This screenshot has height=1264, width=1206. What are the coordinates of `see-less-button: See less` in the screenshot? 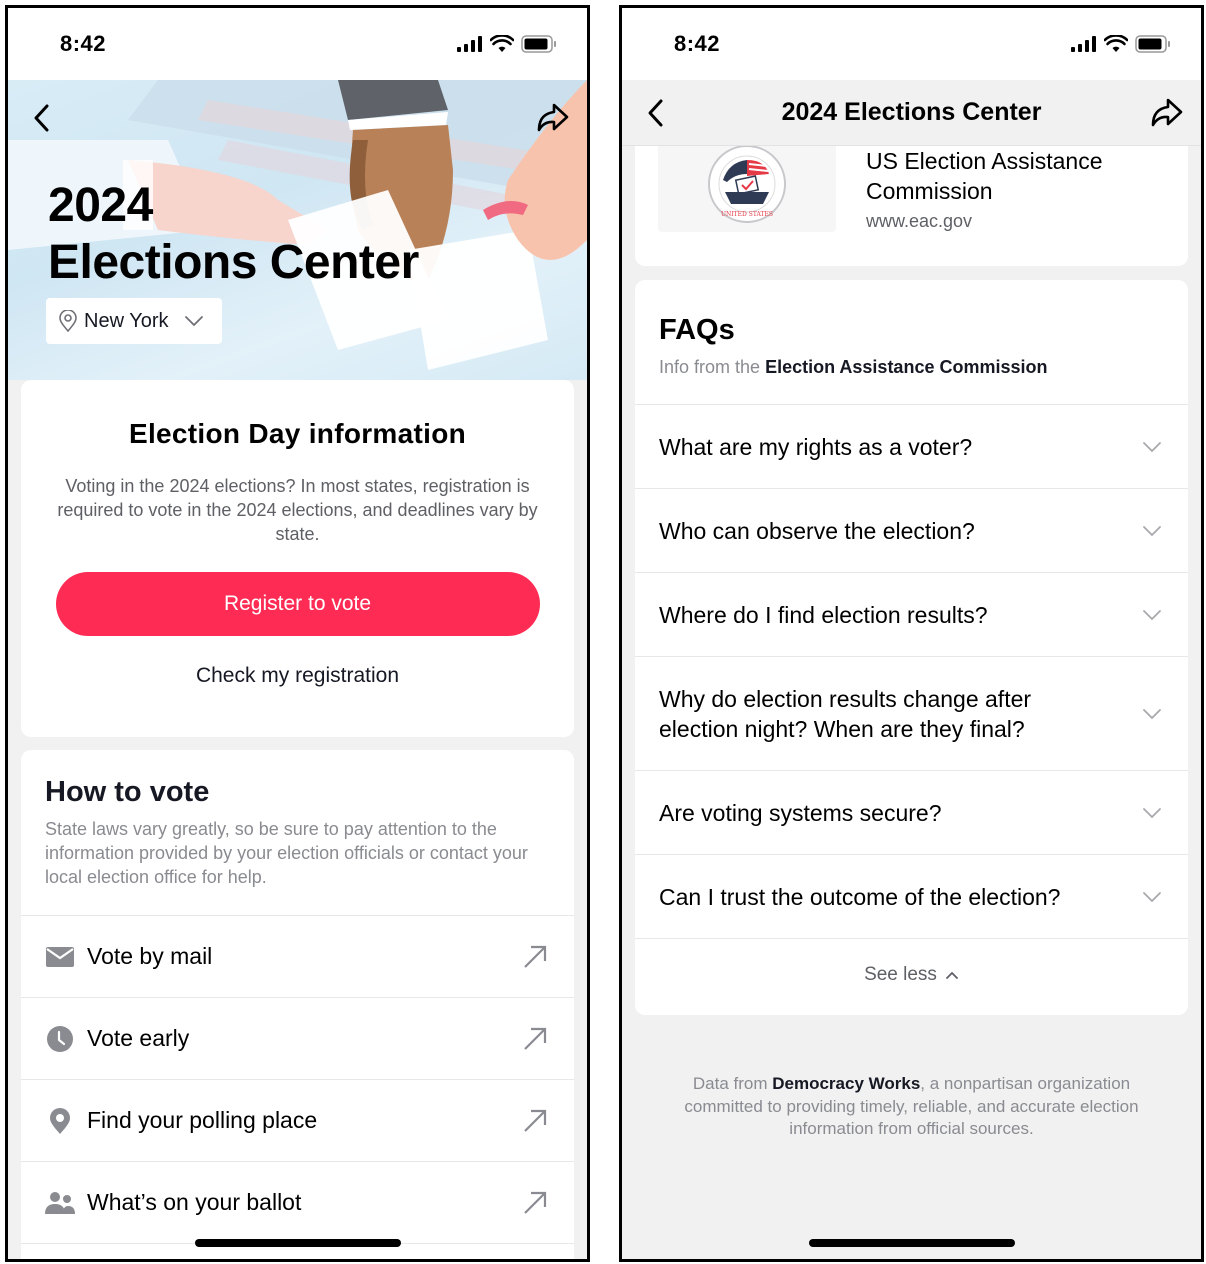 It's located at (911, 974).